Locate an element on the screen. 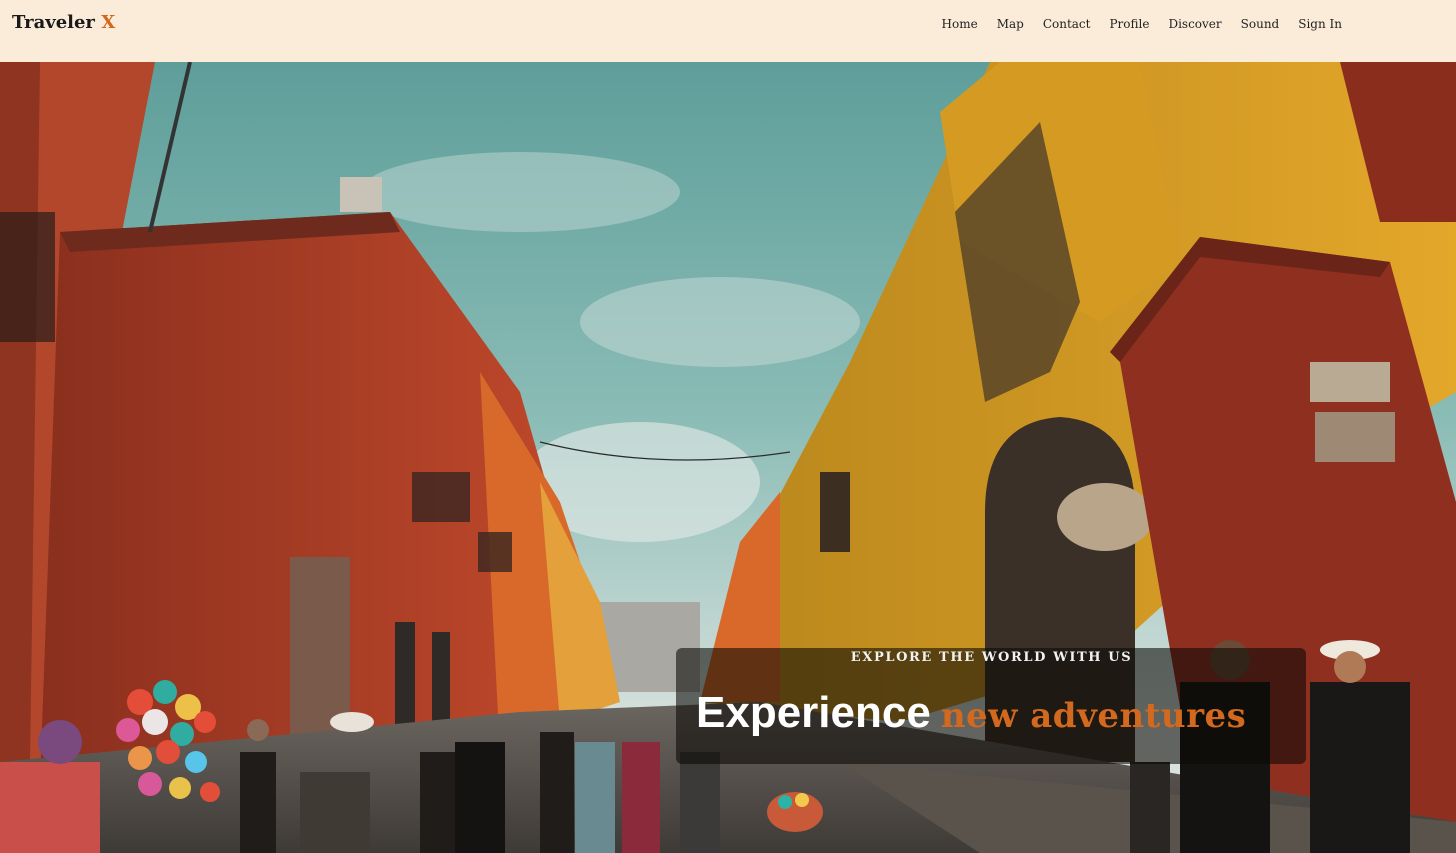 The width and height of the screenshot is (1456, 853). brand-accent-letter: X is located at coordinates (108, 22).